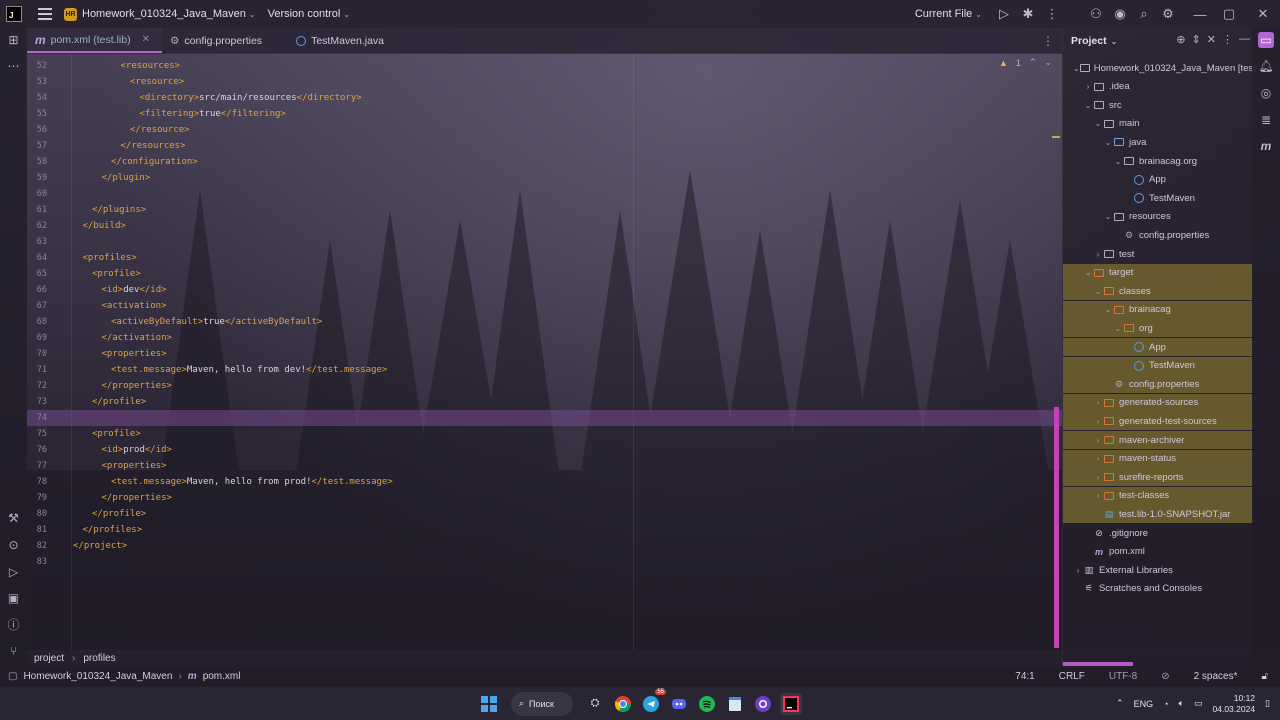  I want to click on code-line: 76 <id>prod</id>, so click(544, 450).